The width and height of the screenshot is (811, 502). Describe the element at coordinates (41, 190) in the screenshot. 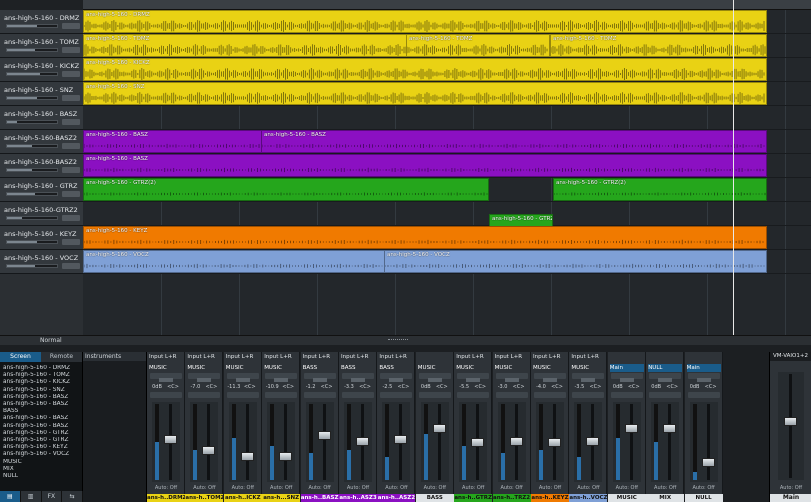

I see `track-header: ans-high-5-160 - GTRZ` at that location.